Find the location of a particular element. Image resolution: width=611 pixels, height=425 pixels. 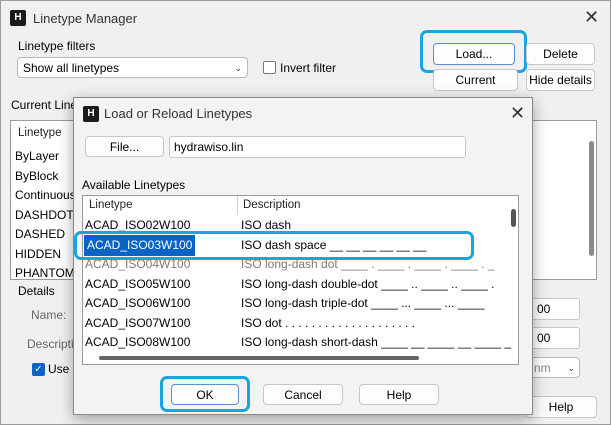

delete-button: Delete is located at coordinates (560, 54).